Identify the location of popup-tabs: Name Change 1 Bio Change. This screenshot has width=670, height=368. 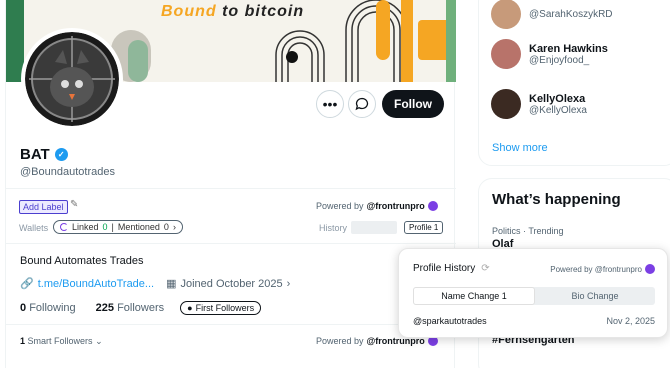
(534, 296).